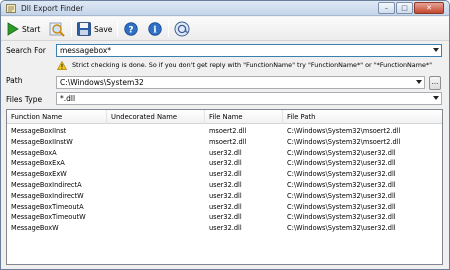 Image resolution: width=450 pixels, height=270 pixels. I want to click on save-button: Save, so click(94, 29).